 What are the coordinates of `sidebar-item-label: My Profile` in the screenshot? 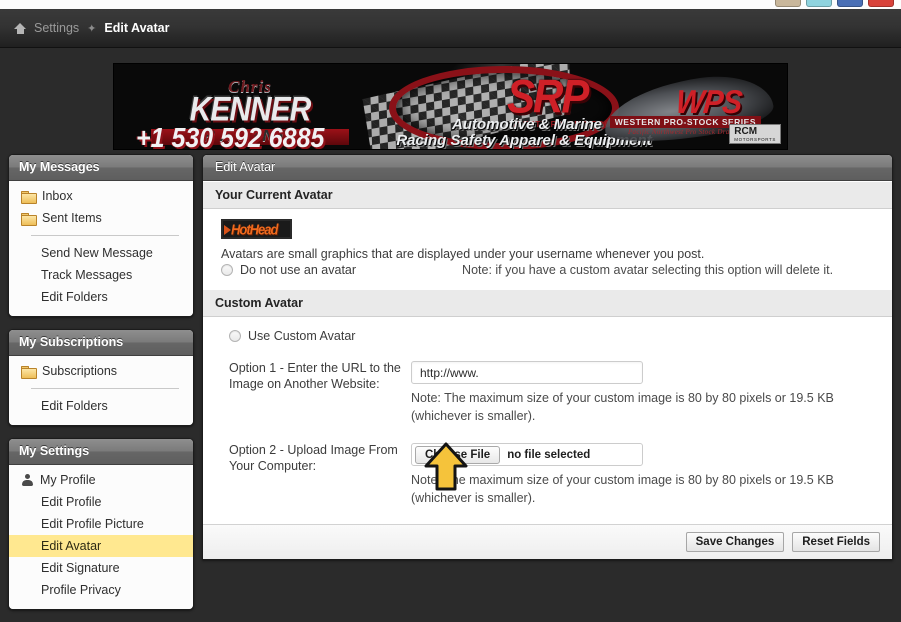 It's located at (68, 480).